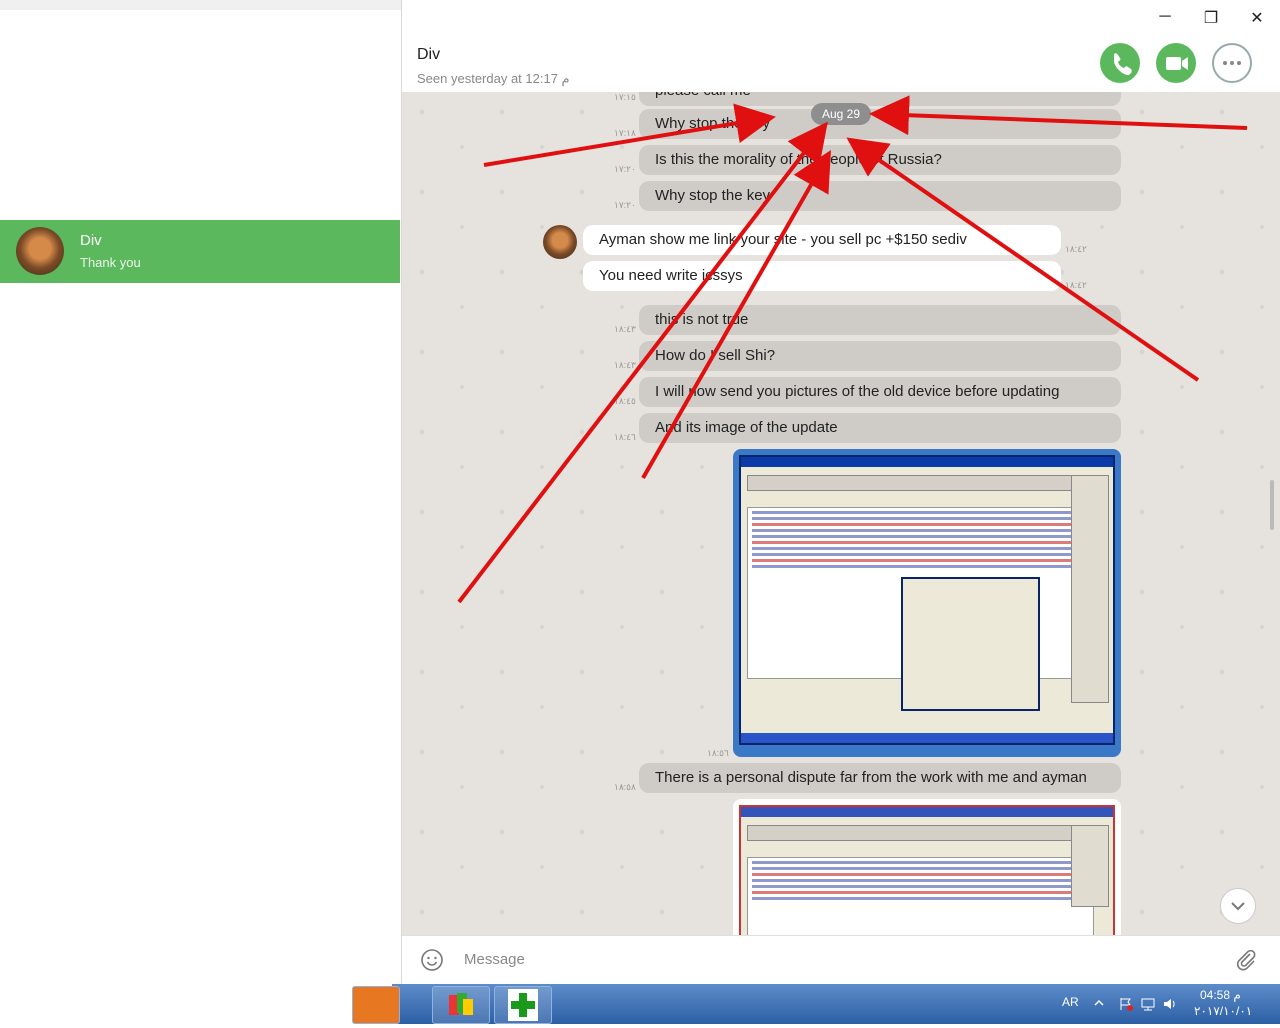 The height and width of the screenshot is (1028, 1280). I want to click on message-time: ١٧:١٨, so click(625, 133).